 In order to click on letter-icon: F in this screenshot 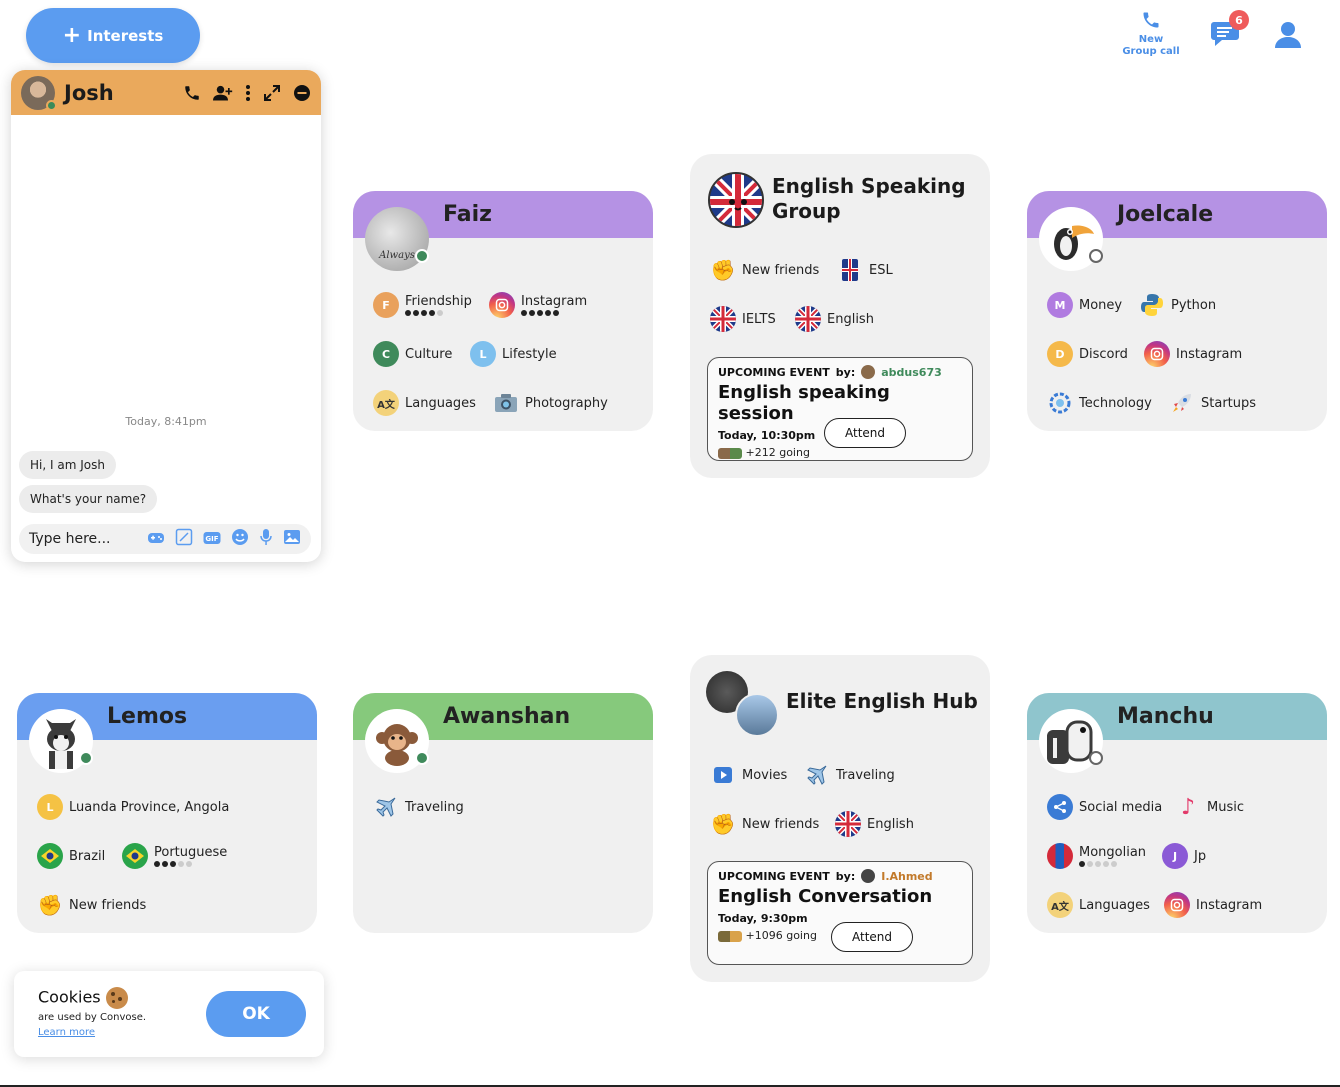, I will do `click(386, 305)`.